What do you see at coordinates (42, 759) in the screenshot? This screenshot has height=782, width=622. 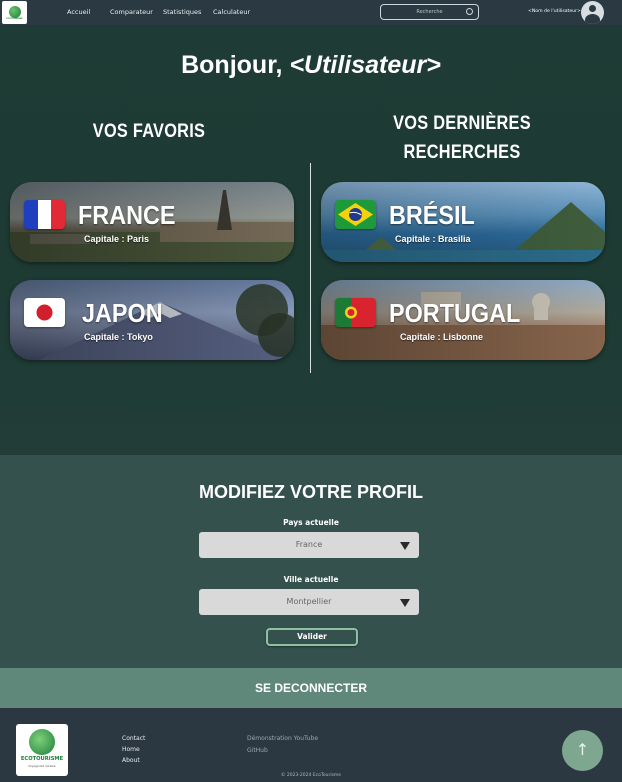 I see `footer-brand: ECOTOURISME` at bounding box center [42, 759].